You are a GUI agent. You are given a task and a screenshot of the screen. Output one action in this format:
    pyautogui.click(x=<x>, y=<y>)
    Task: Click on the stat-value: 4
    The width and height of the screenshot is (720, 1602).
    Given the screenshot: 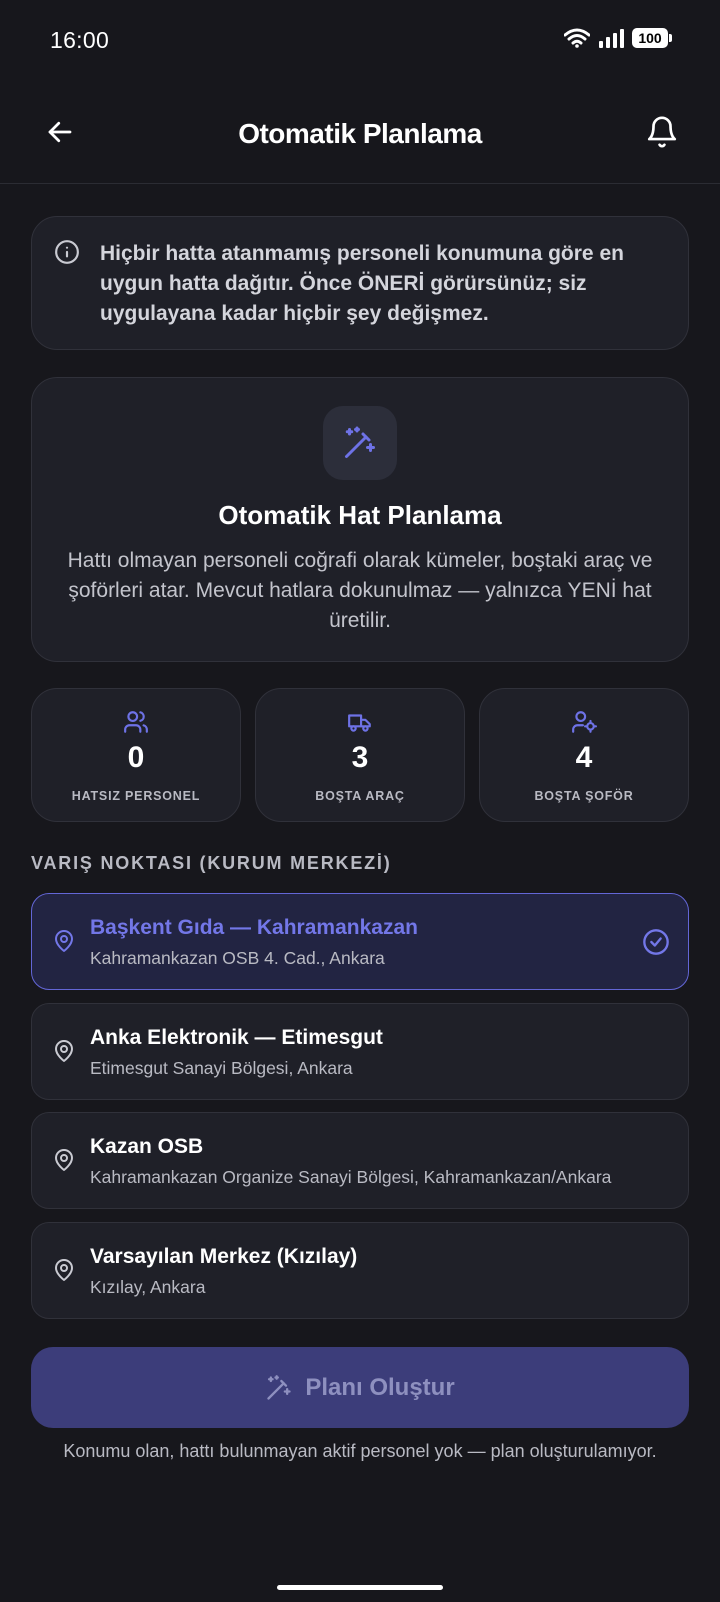 What is the action you would take?
    pyautogui.click(x=584, y=757)
    